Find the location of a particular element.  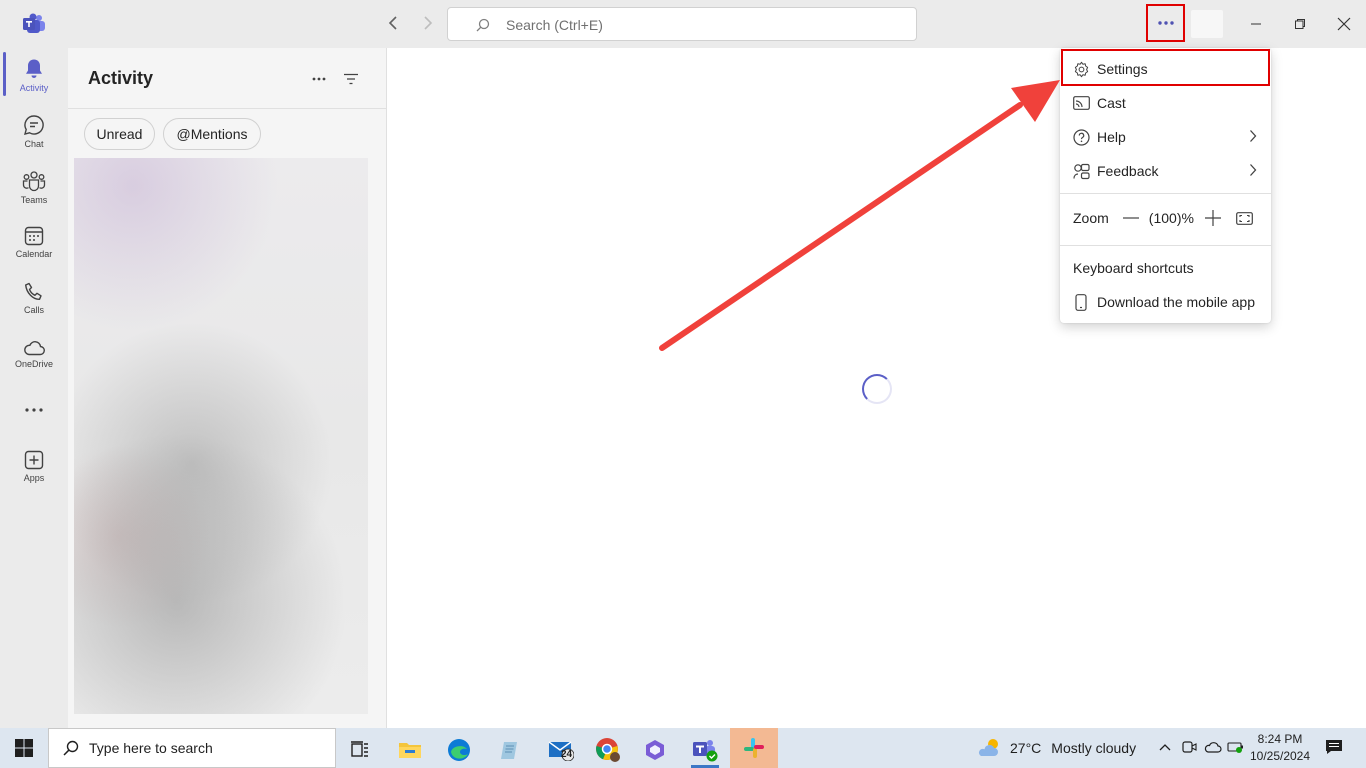

task-view-icon is located at coordinates (359, 749).